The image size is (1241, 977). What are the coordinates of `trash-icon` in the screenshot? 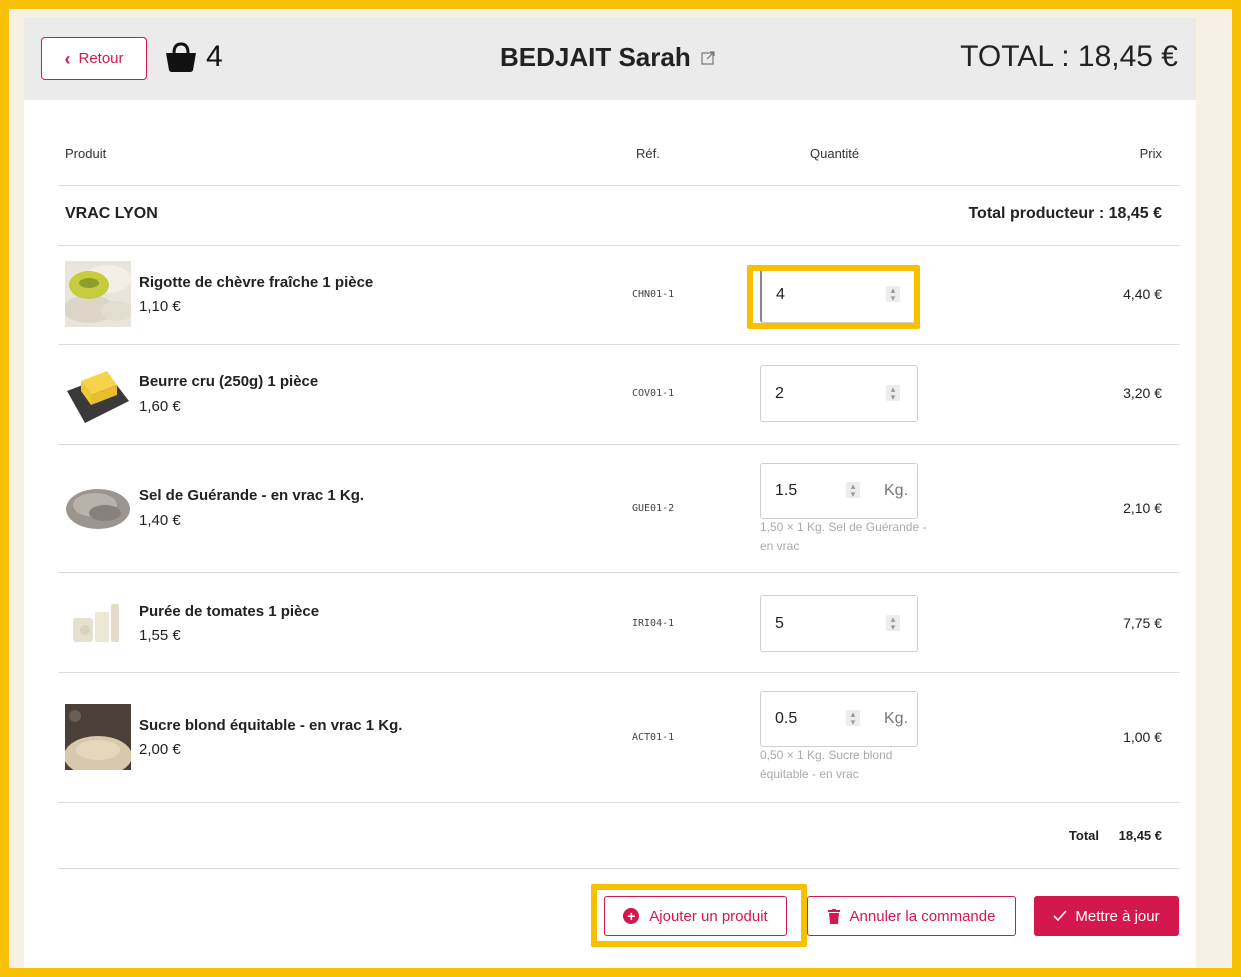 It's located at (833, 916).